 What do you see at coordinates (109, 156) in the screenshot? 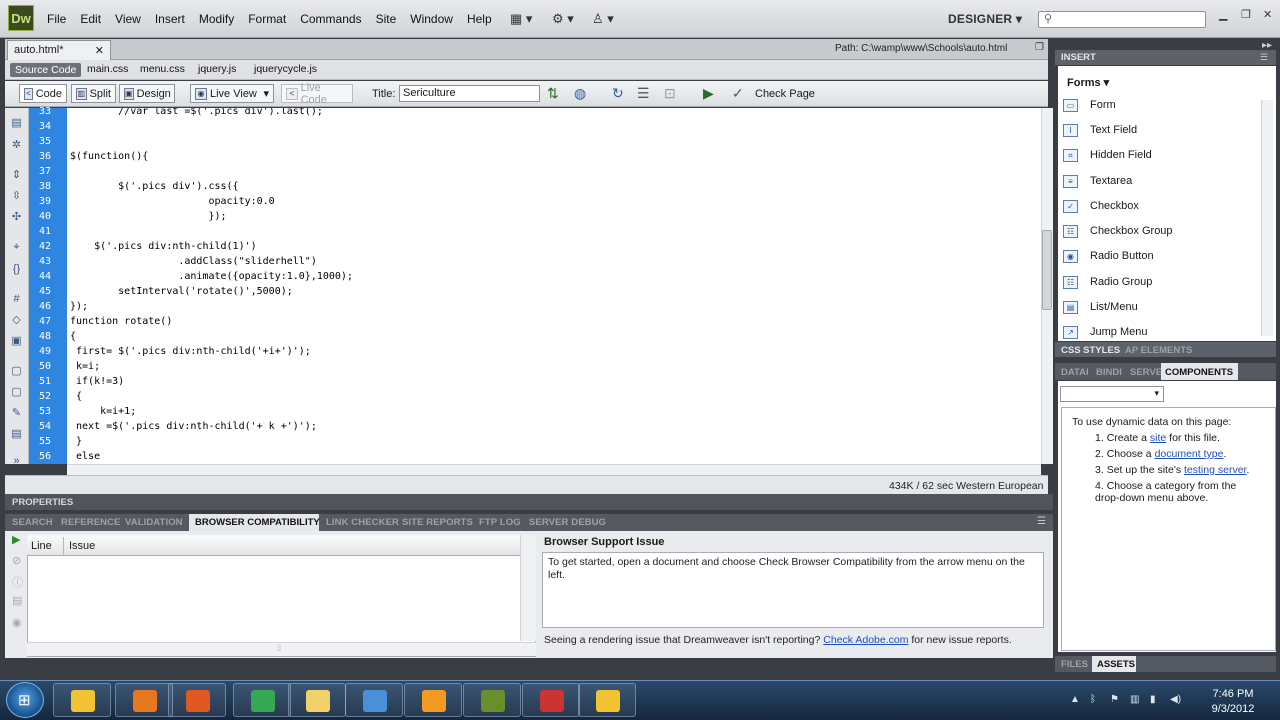
I see `code-line: $(function(){` at bounding box center [109, 156].